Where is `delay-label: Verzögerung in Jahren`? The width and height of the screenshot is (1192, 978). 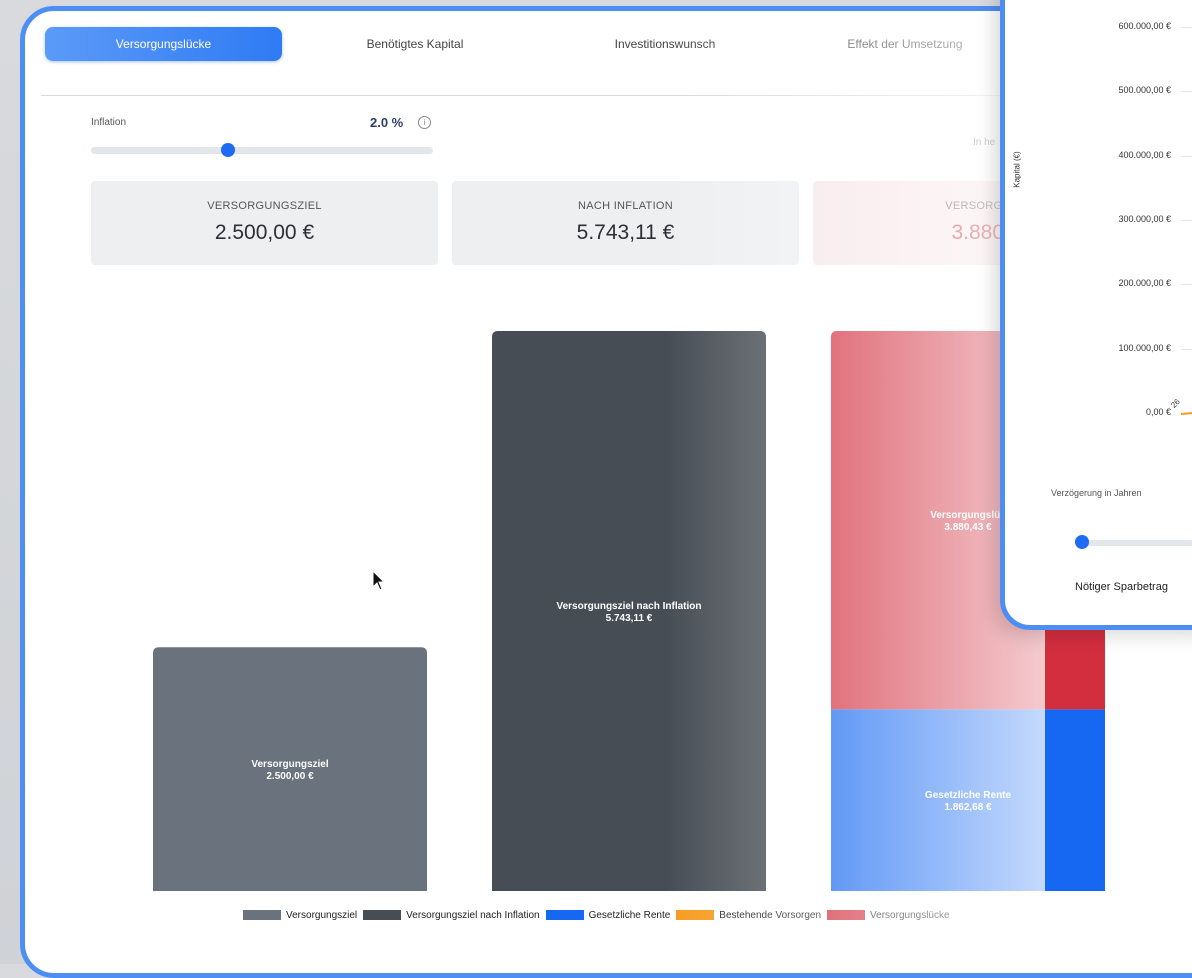
delay-label: Verzögerung in Jahren is located at coordinates (1096, 493).